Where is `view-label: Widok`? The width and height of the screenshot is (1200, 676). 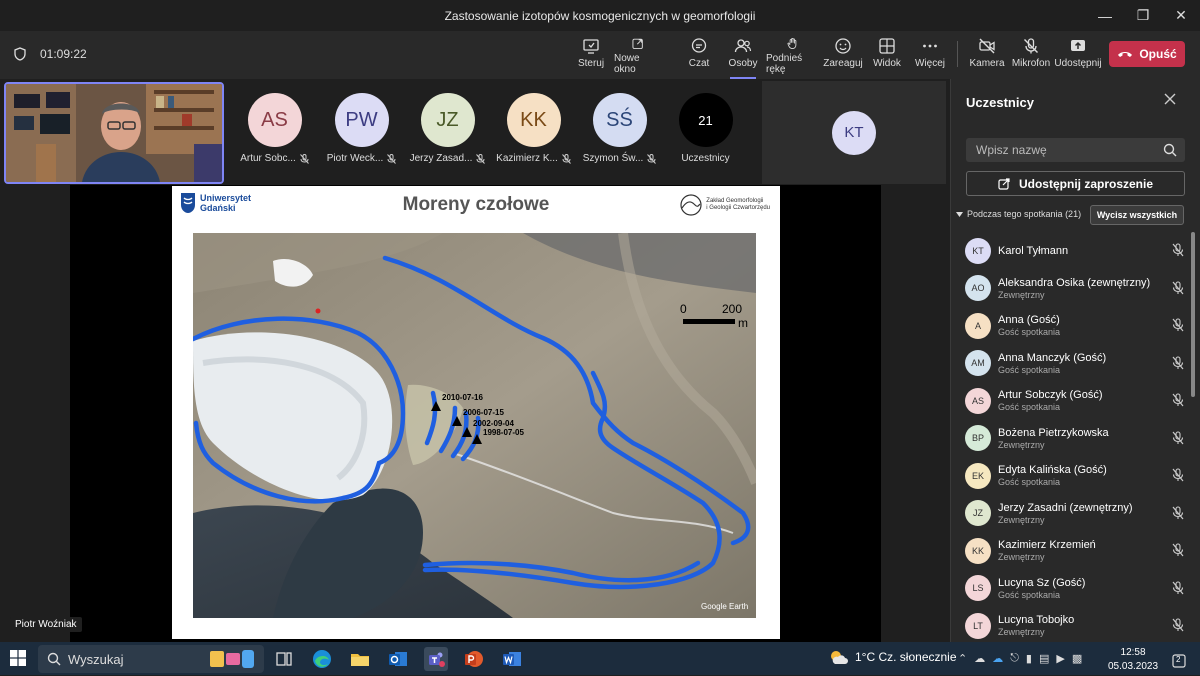 view-label: Widok is located at coordinates (887, 63).